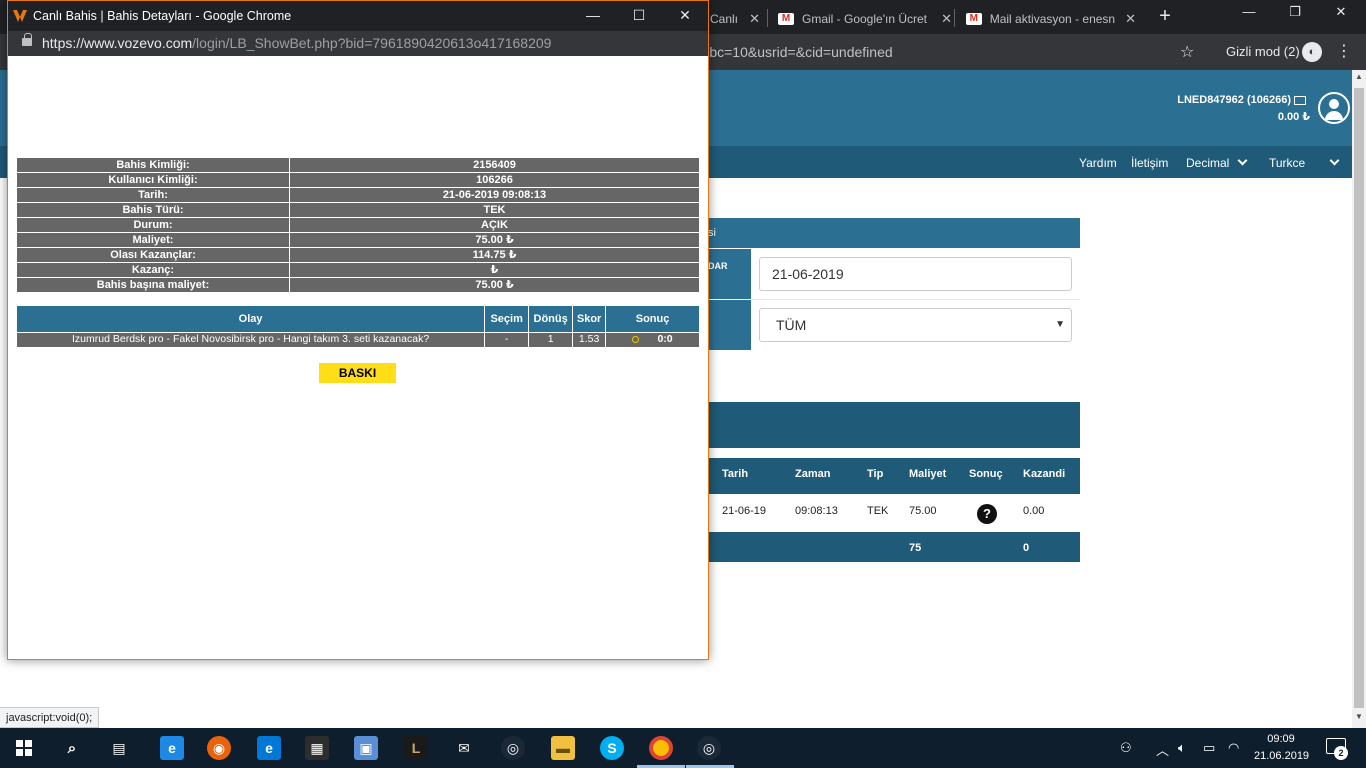  Describe the element at coordinates (1233, 748) in the screenshot. I see `wifi-icon: ◠` at that location.